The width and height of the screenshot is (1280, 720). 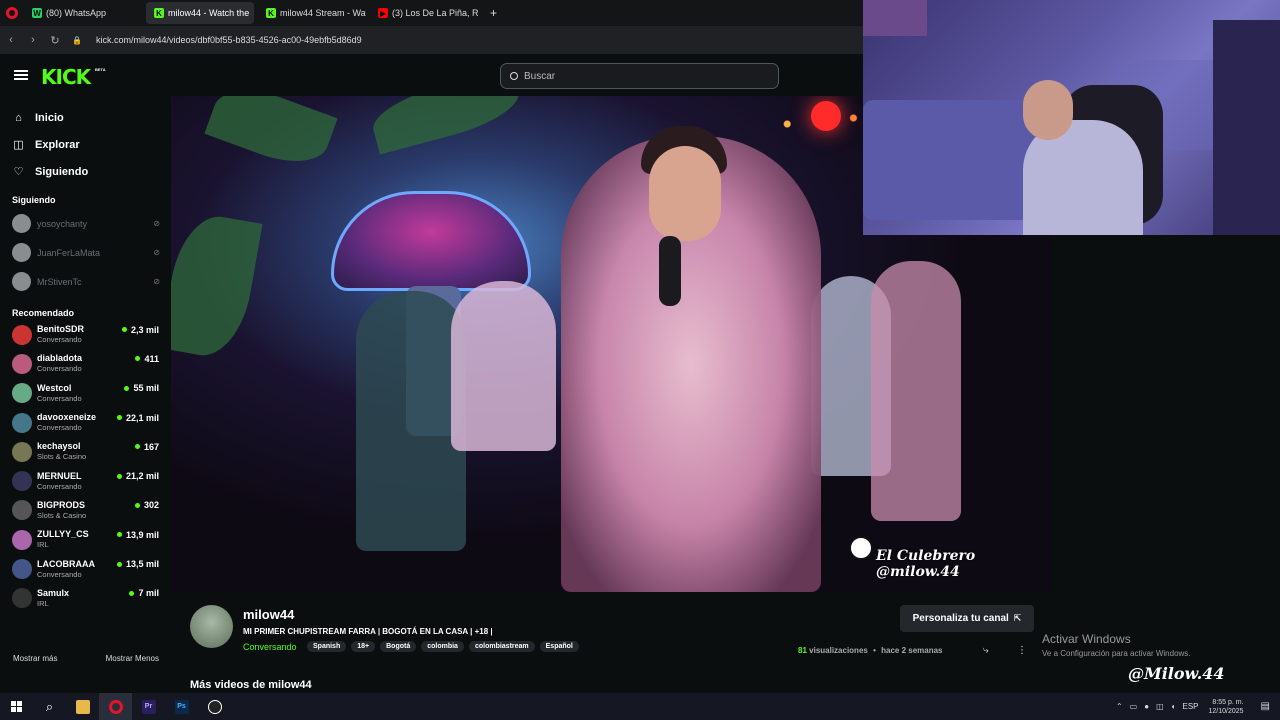 I want to click on search-placeholder: Buscar, so click(x=540, y=76).